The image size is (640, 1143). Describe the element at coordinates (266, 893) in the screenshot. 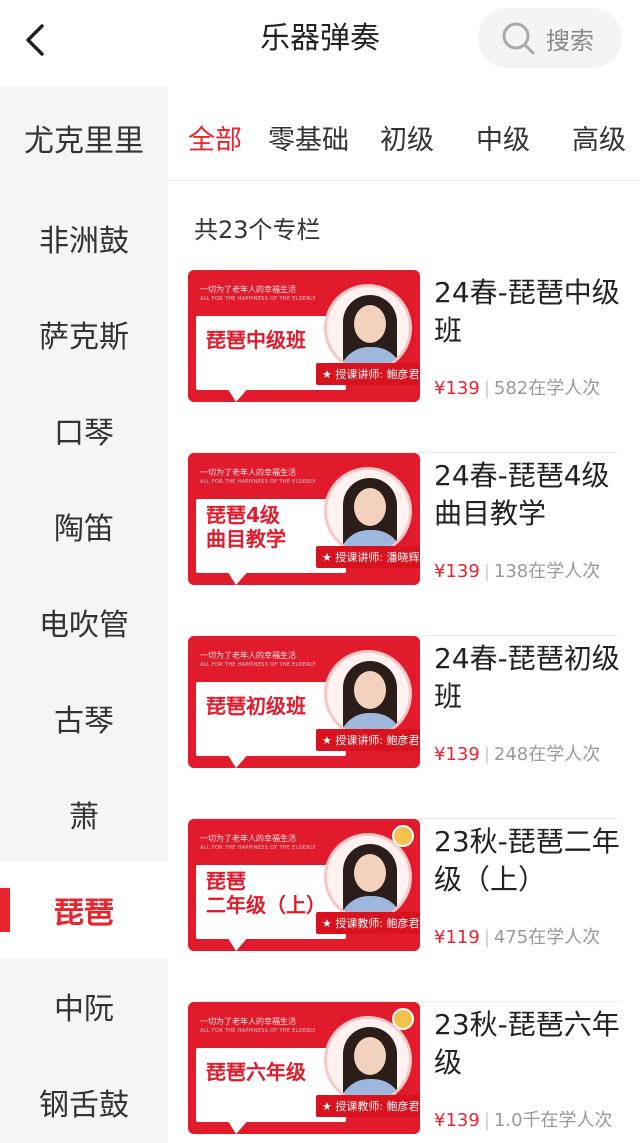

I see `thumb-course-name: 琵琶 二年级（上）` at that location.